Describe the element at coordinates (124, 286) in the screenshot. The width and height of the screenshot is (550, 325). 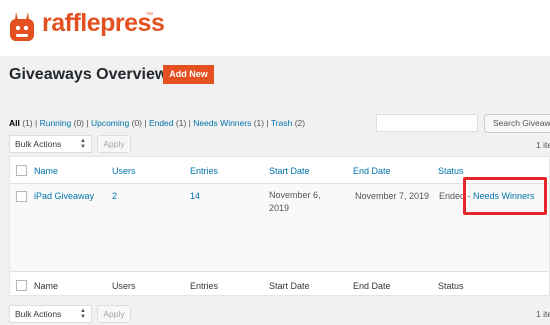
I see `footer-column-users: Users` at that location.